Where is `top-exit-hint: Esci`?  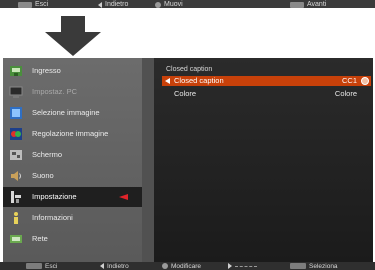 top-exit-hint: Esci is located at coordinates (33, 4).